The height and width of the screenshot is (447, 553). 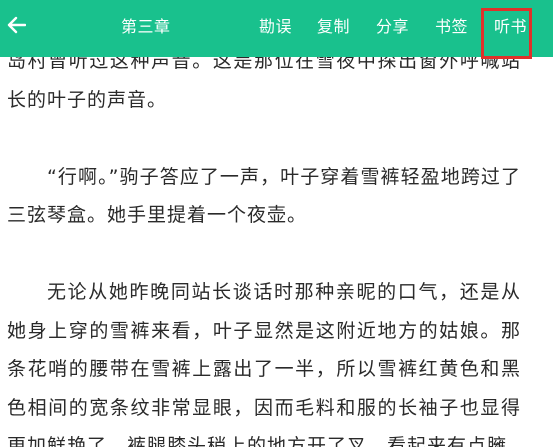 What do you see at coordinates (333, 25) in the screenshot?
I see `copy-button: 复制` at bounding box center [333, 25].